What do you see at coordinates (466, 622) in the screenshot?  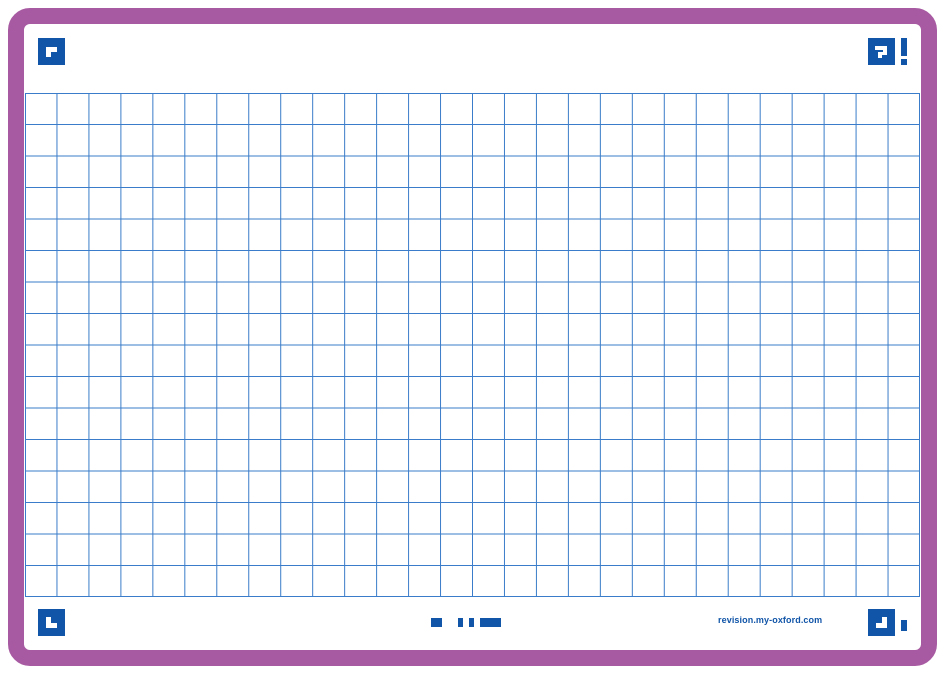 I see `barcode-dash-icon` at bounding box center [466, 622].